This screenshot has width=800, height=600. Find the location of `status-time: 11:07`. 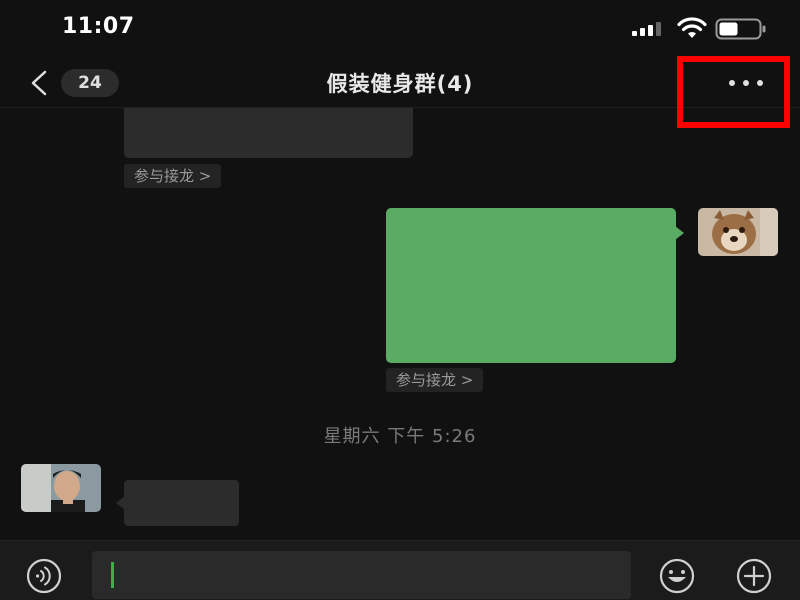

status-time: 11:07 is located at coordinates (98, 26).